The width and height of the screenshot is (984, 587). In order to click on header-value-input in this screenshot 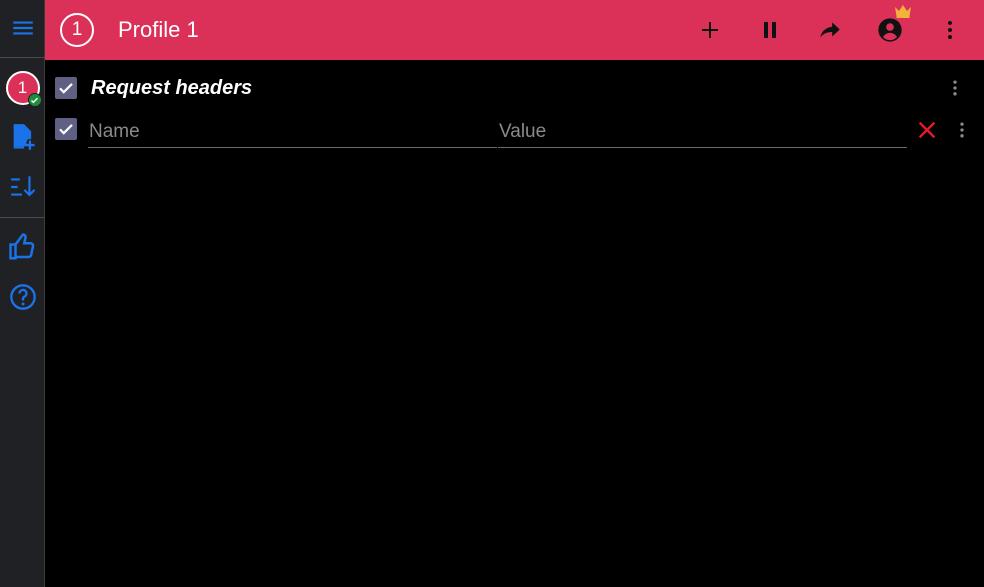, I will do `click(702, 131)`.